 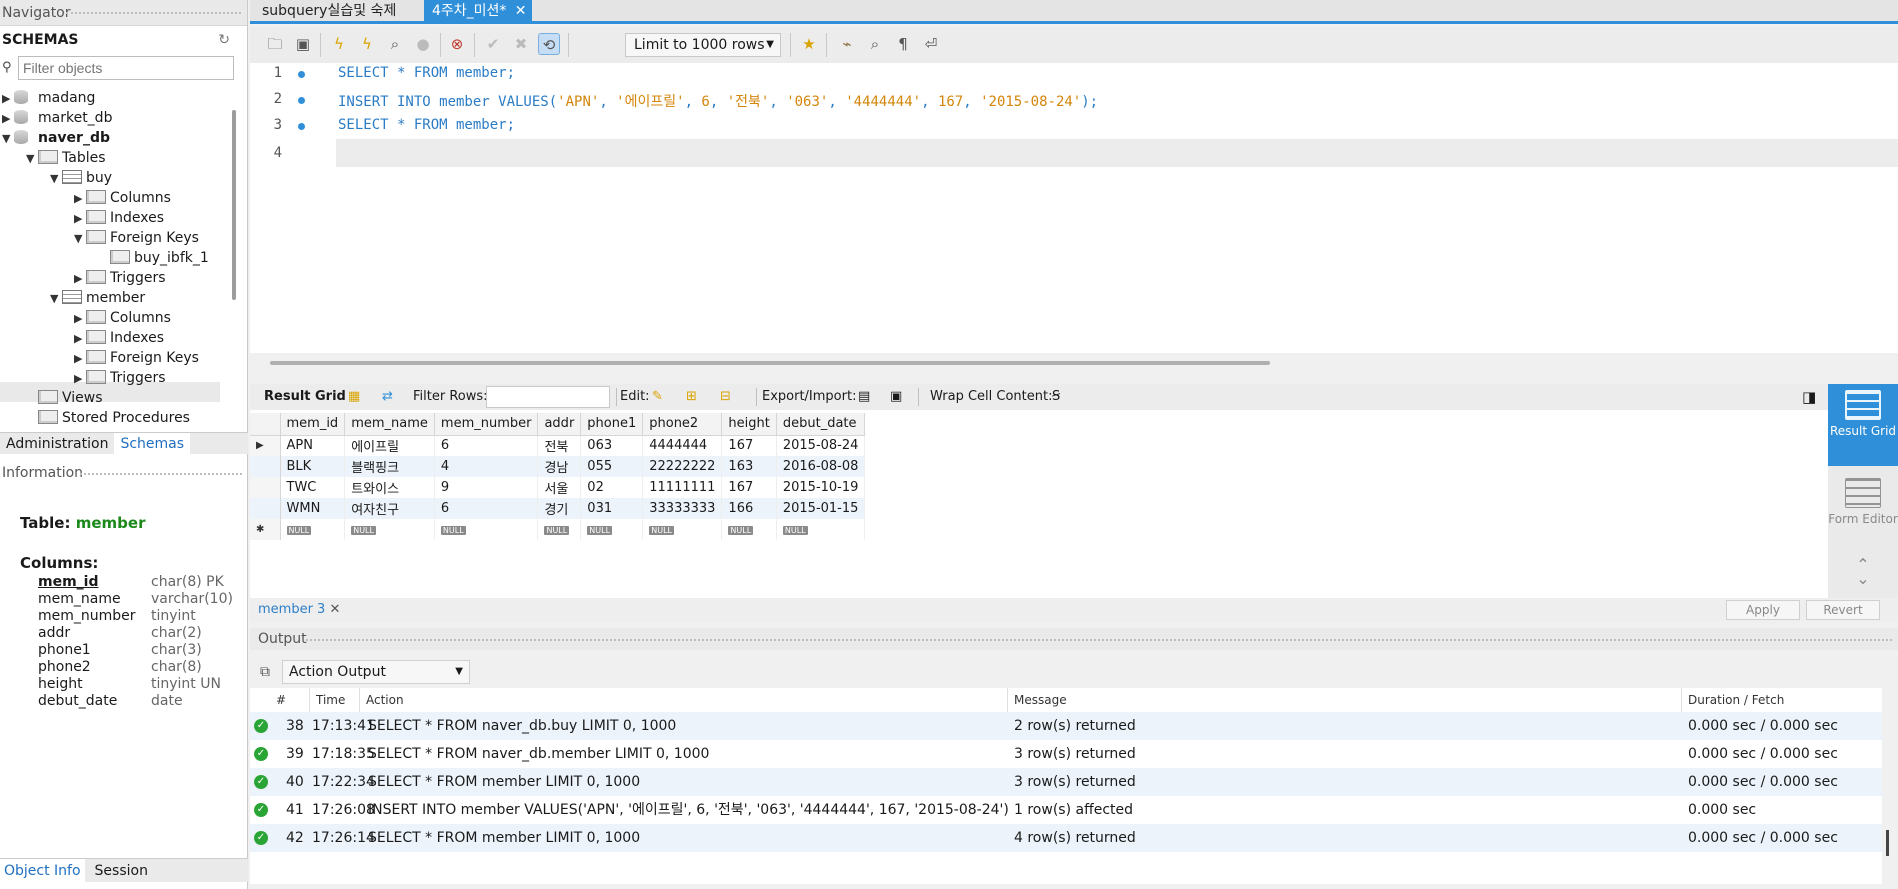 I want to click on wrap-cell-icon: Ꞩ, so click(x=1056, y=397).